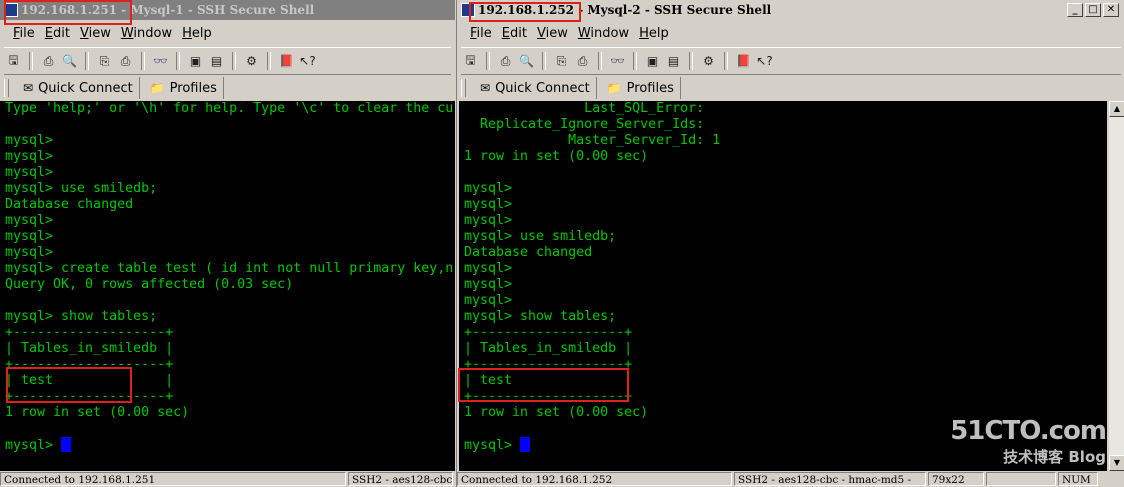  What do you see at coordinates (1116, 286) in the screenshot?
I see `vertical-scrollbar: ▲ ▼` at bounding box center [1116, 286].